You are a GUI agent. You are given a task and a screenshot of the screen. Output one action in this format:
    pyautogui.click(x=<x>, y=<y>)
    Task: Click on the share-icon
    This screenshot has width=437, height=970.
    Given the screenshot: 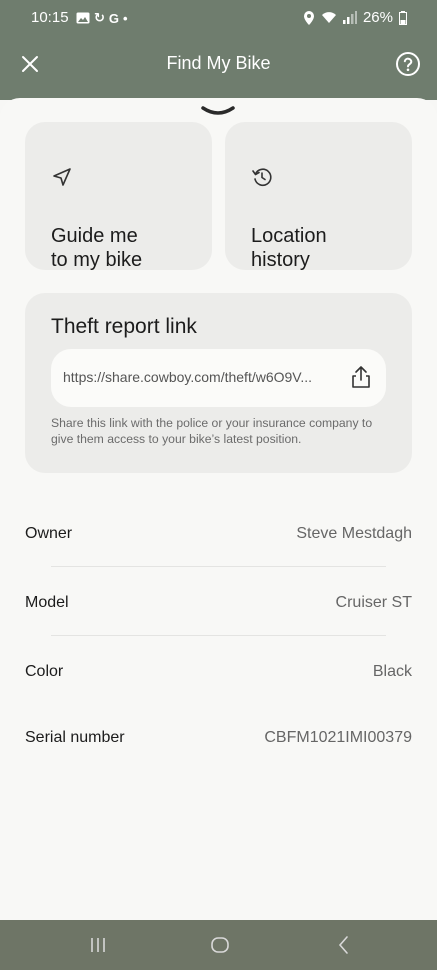 What is the action you would take?
    pyautogui.click(x=361, y=377)
    